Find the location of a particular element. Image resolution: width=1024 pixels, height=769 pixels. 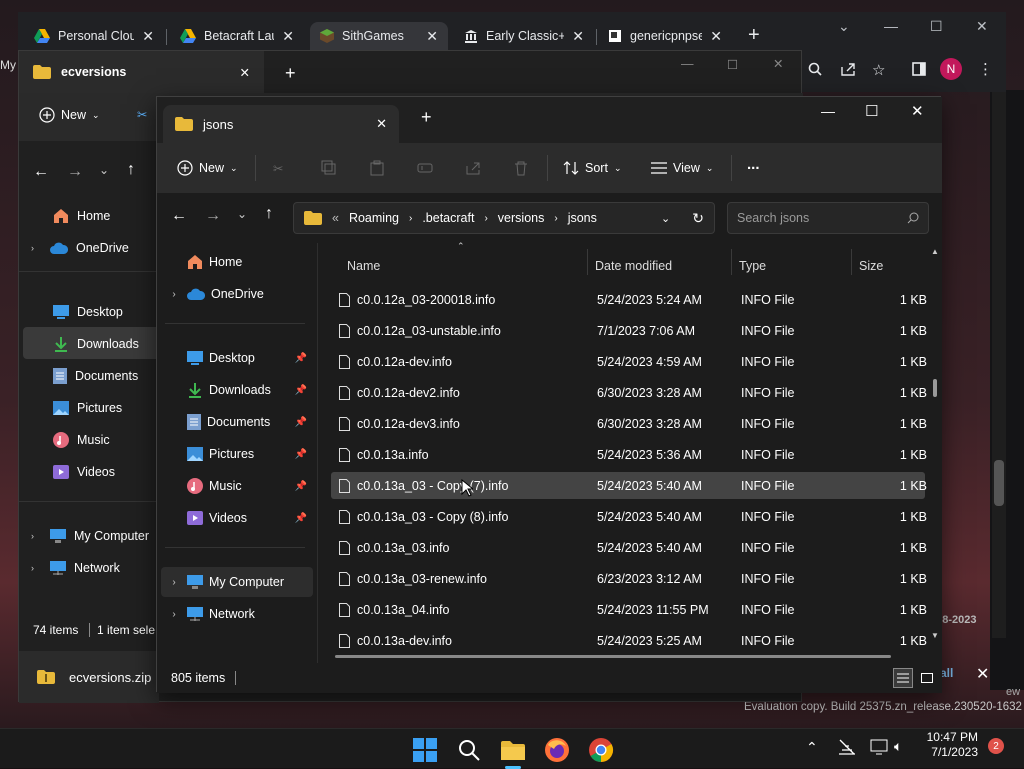

vertical-scrollbar: ▲ ▼ is located at coordinates (935, 443).